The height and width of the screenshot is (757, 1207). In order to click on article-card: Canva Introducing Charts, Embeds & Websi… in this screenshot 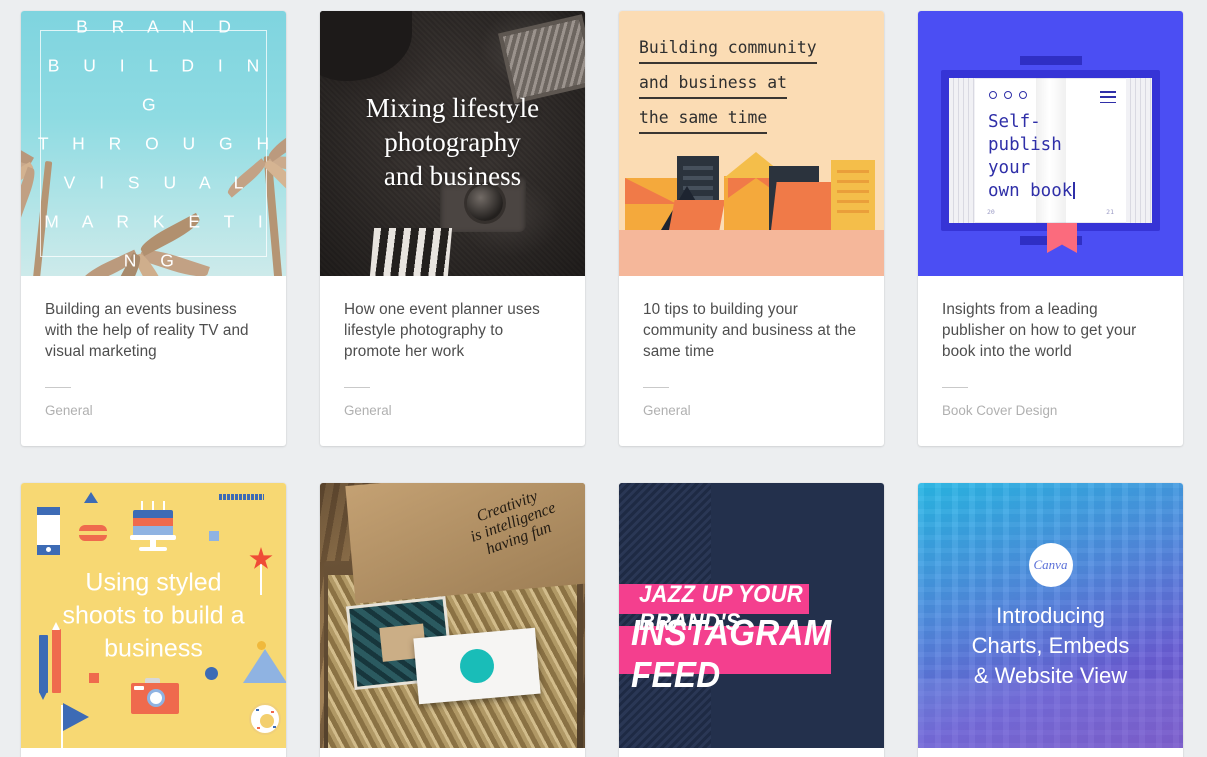, I will do `click(1050, 620)`.